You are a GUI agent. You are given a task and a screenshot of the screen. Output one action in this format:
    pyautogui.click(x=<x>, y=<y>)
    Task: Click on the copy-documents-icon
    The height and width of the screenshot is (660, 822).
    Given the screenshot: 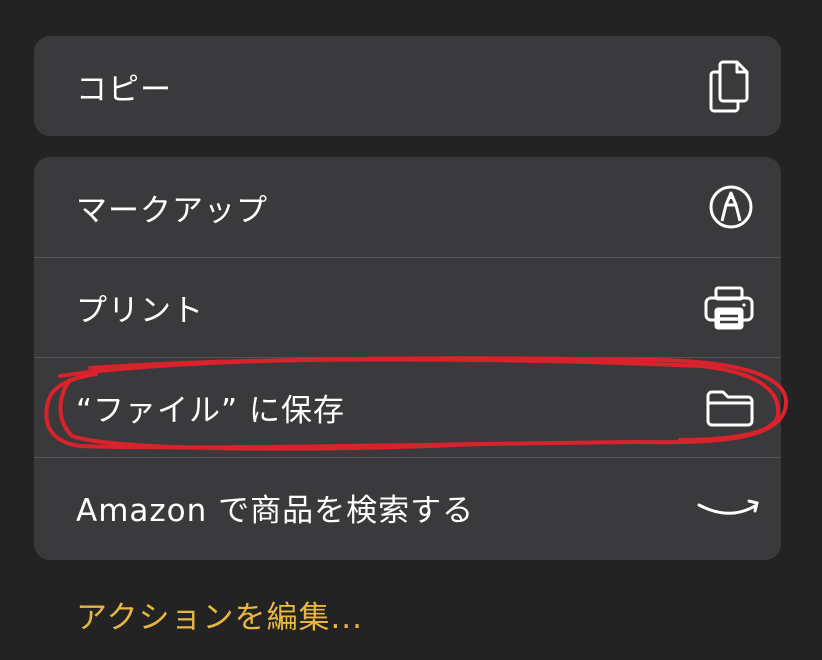 What is the action you would take?
    pyautogui.click(x=731, y=86)
    